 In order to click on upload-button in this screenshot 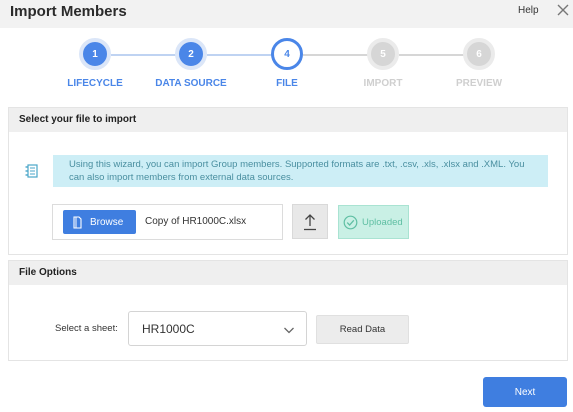, I will do `click(310, 221)`.